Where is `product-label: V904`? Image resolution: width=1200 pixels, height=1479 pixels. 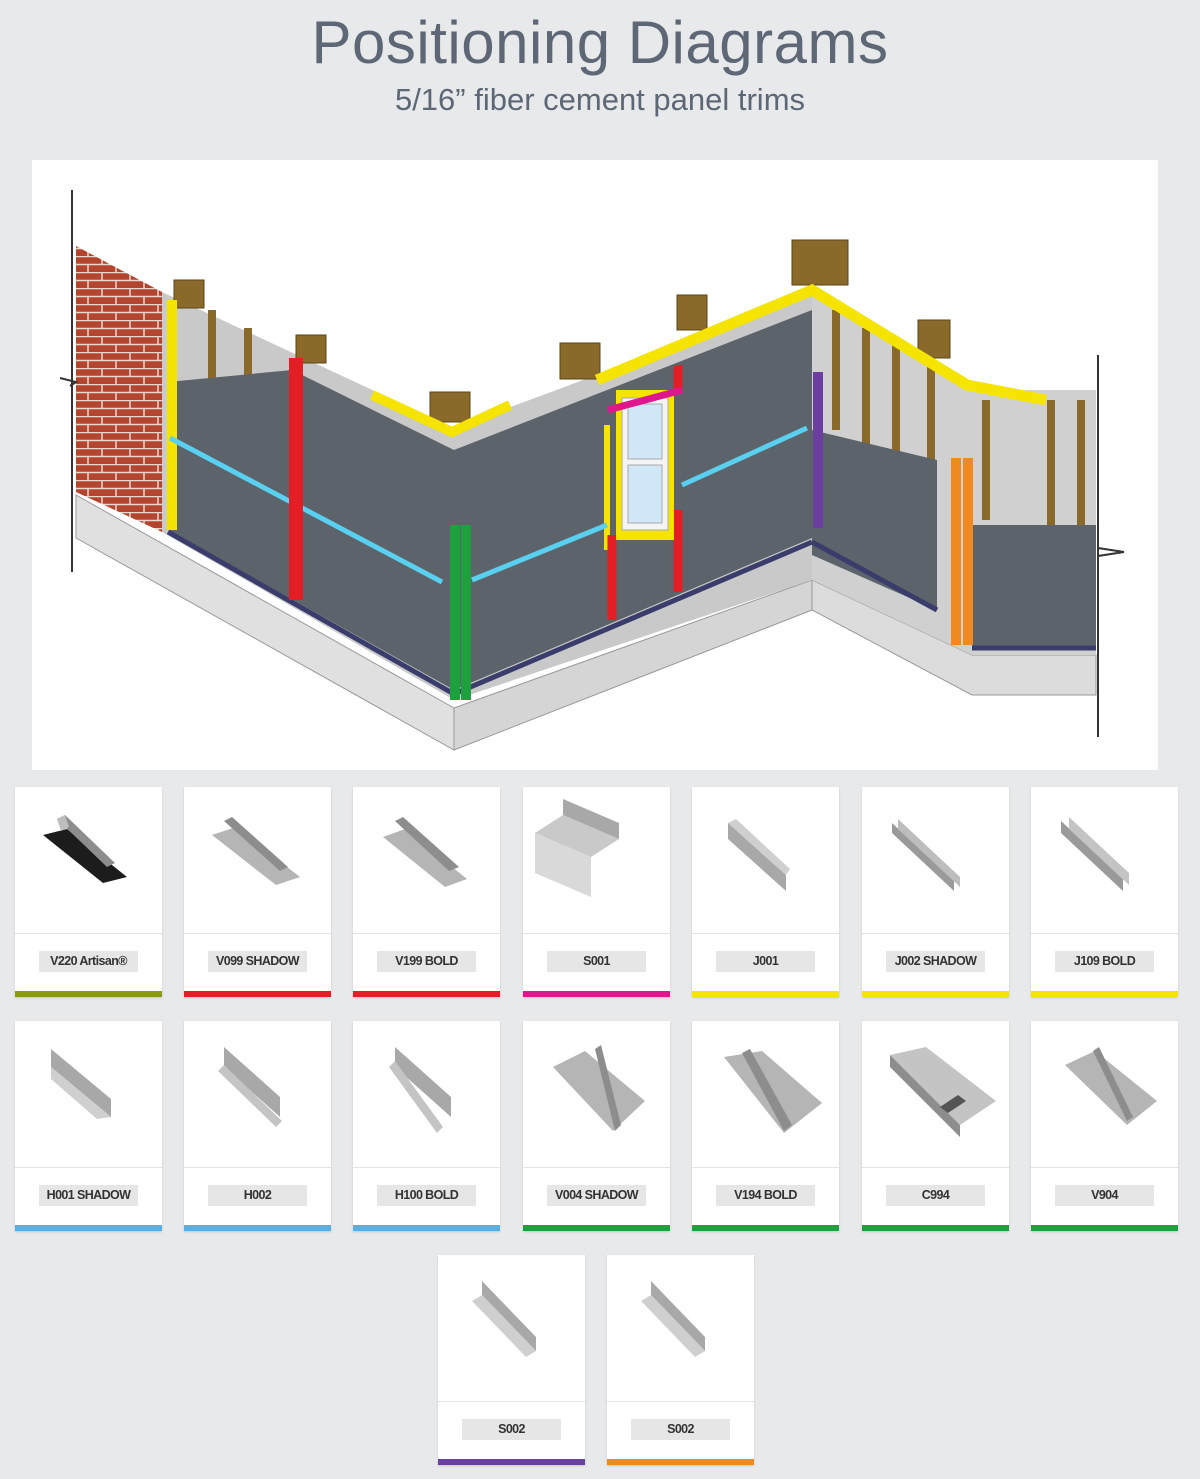
product-label: V904 is located at coordinates (1104, 1195).